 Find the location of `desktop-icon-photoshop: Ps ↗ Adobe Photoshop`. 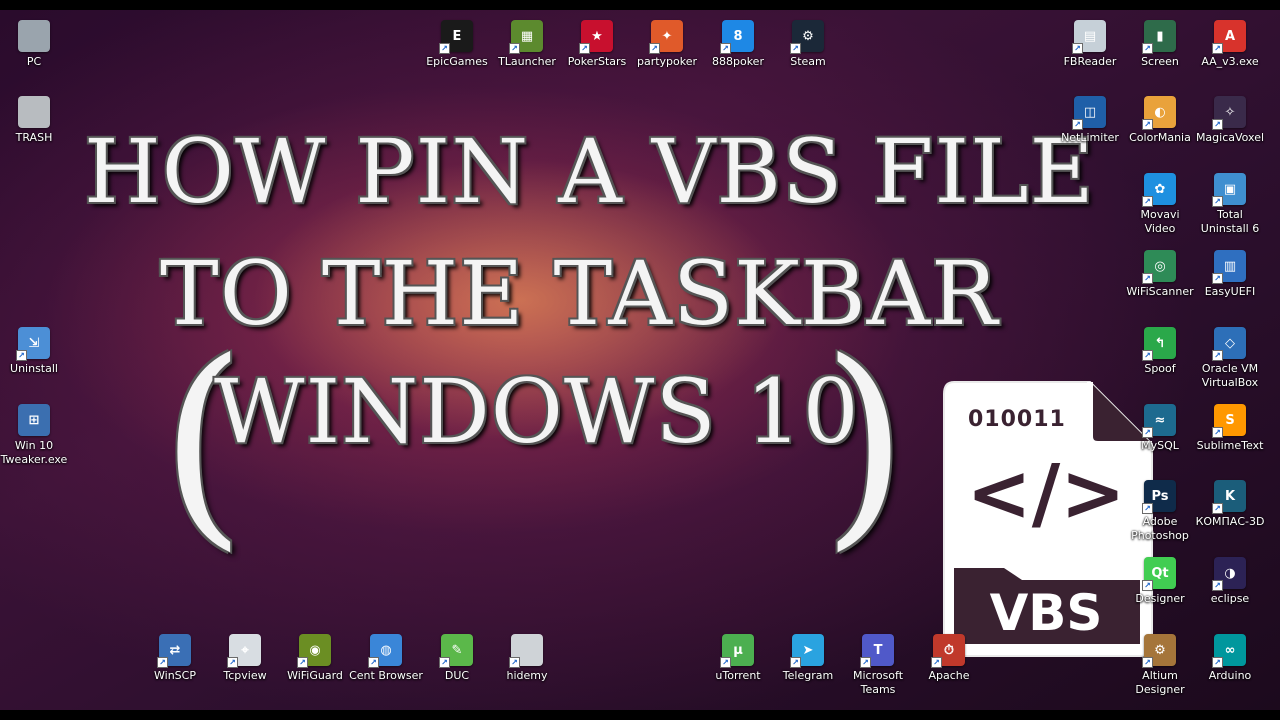

desktop-icon-photoshop: Ps ↗ Adobe Photoshop is located at coordinates (1160, 511).